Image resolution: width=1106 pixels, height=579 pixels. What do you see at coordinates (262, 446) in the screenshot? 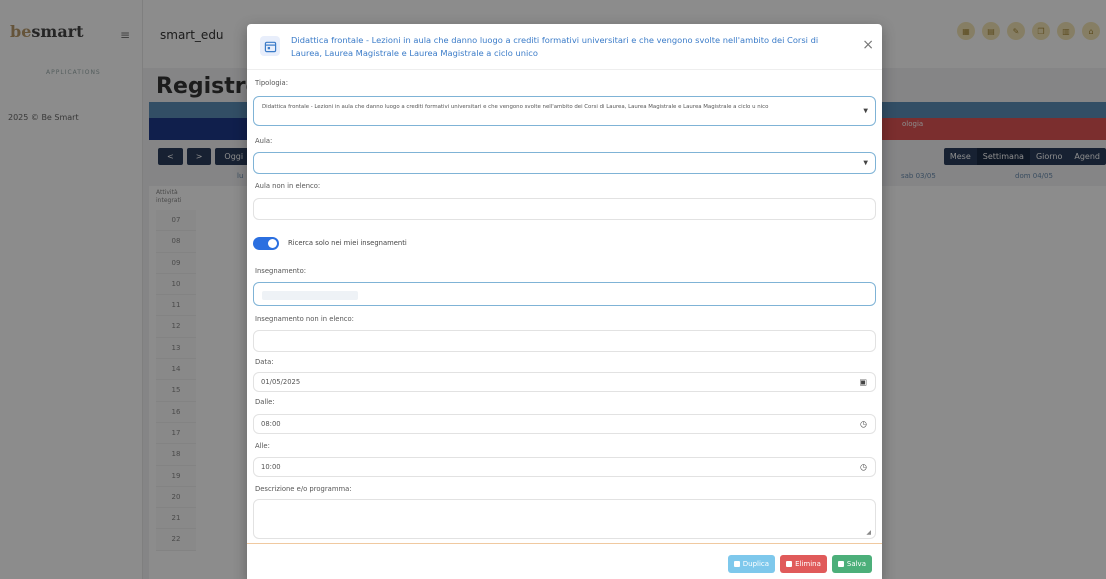
I see `alle-label: Alle:` at bounding box center [262, 446].